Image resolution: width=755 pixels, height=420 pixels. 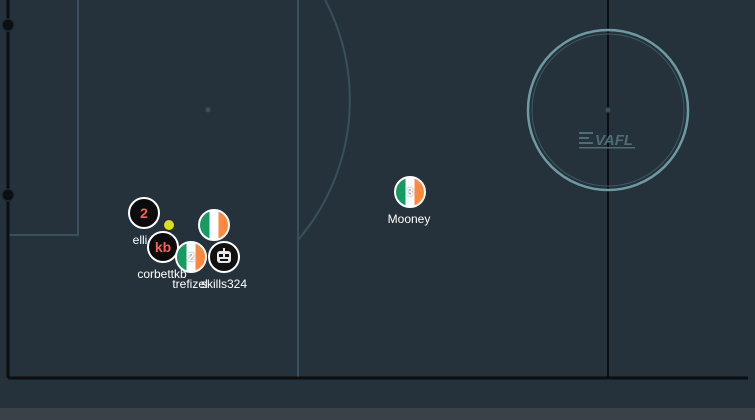 I want to click on player-name-skills324: skills324, so click(x=224, y=284).